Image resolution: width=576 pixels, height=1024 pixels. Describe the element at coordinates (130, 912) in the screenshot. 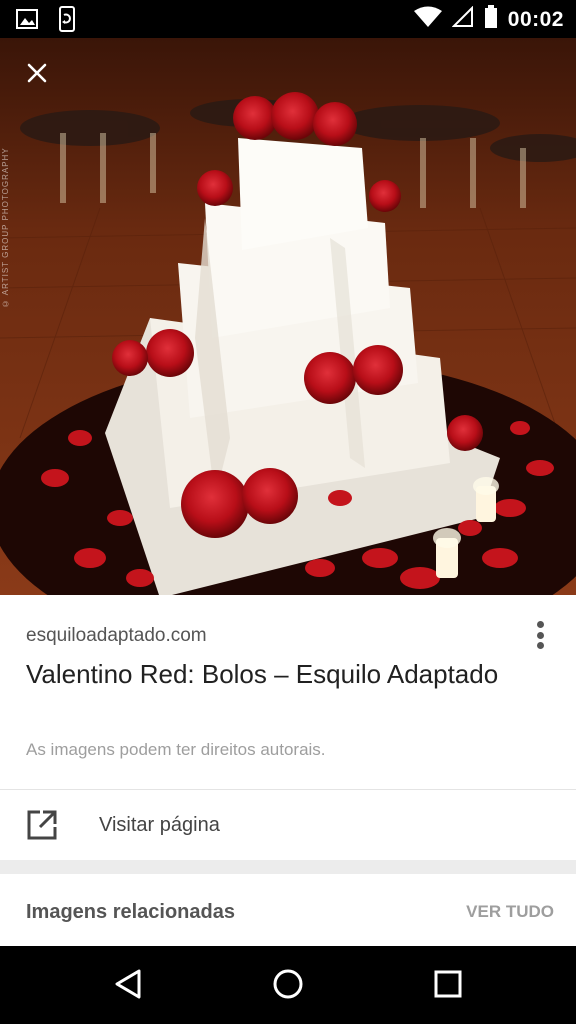

I see `related-images-title: Imagens relacionadas` at that location.